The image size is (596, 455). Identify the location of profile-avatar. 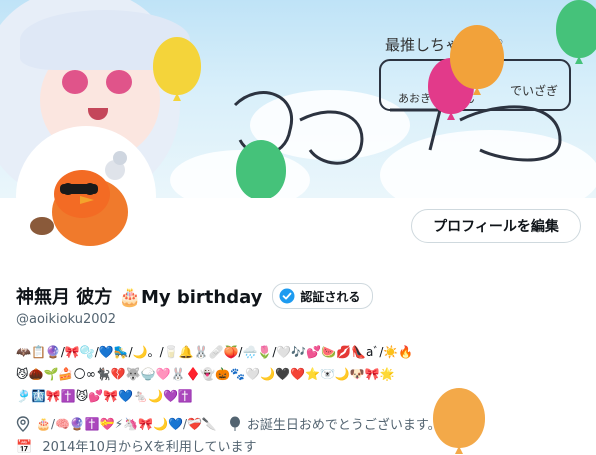
(86, 196).